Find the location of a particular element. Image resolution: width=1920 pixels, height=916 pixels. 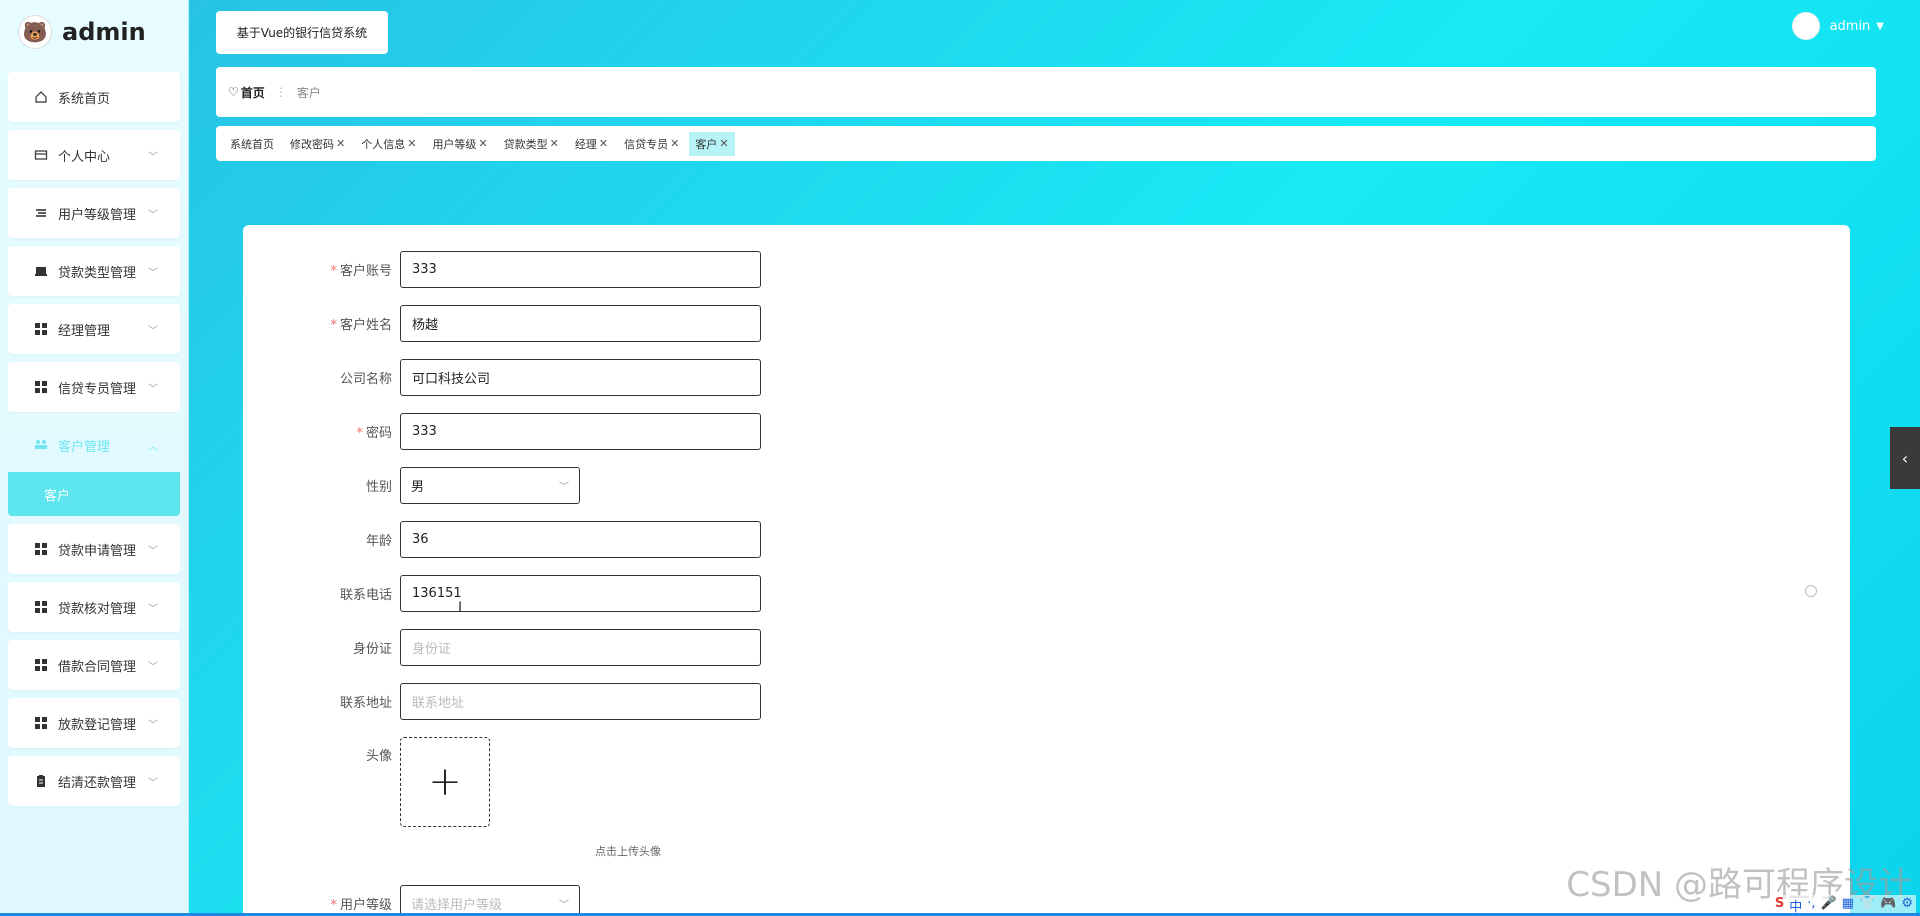

form-row-company: 公司名称 可口科技公司 is located at coordinates (502, 377).